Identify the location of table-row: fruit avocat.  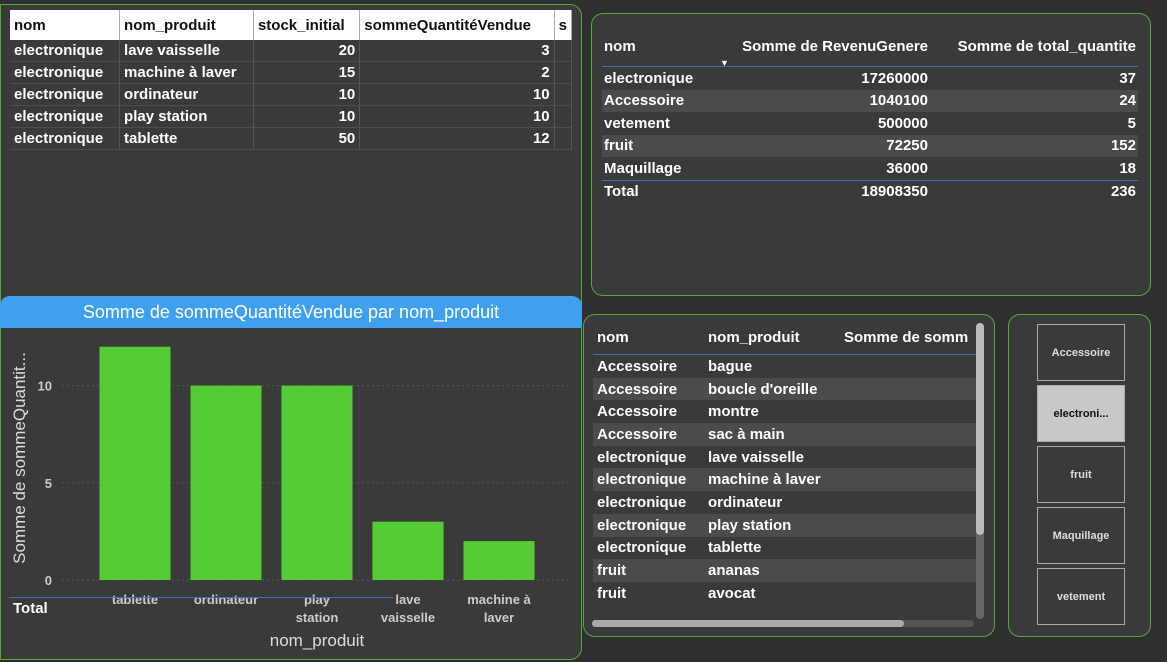
(785, 593).